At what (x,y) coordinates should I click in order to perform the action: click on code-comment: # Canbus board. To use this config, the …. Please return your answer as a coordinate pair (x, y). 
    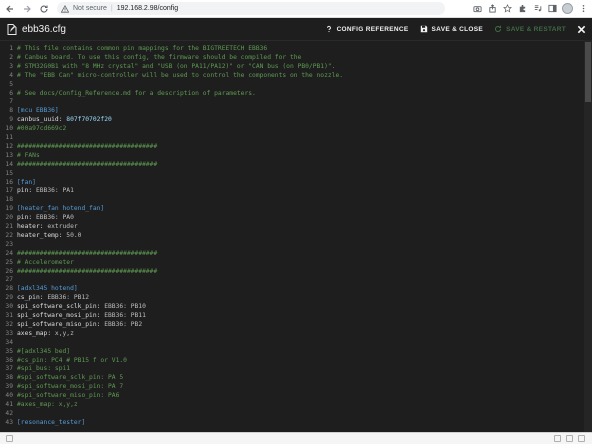
    Looking at the image, I should click on (159, 57).